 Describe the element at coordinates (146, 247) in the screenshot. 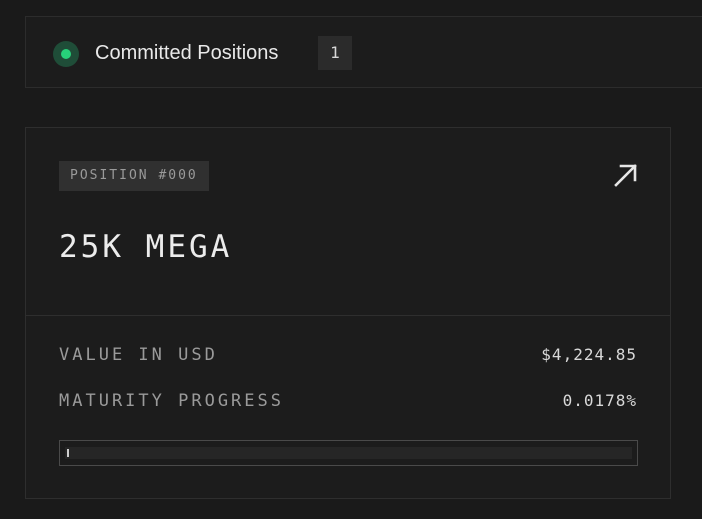

I see `position-name: 25K MEGA` at that location.